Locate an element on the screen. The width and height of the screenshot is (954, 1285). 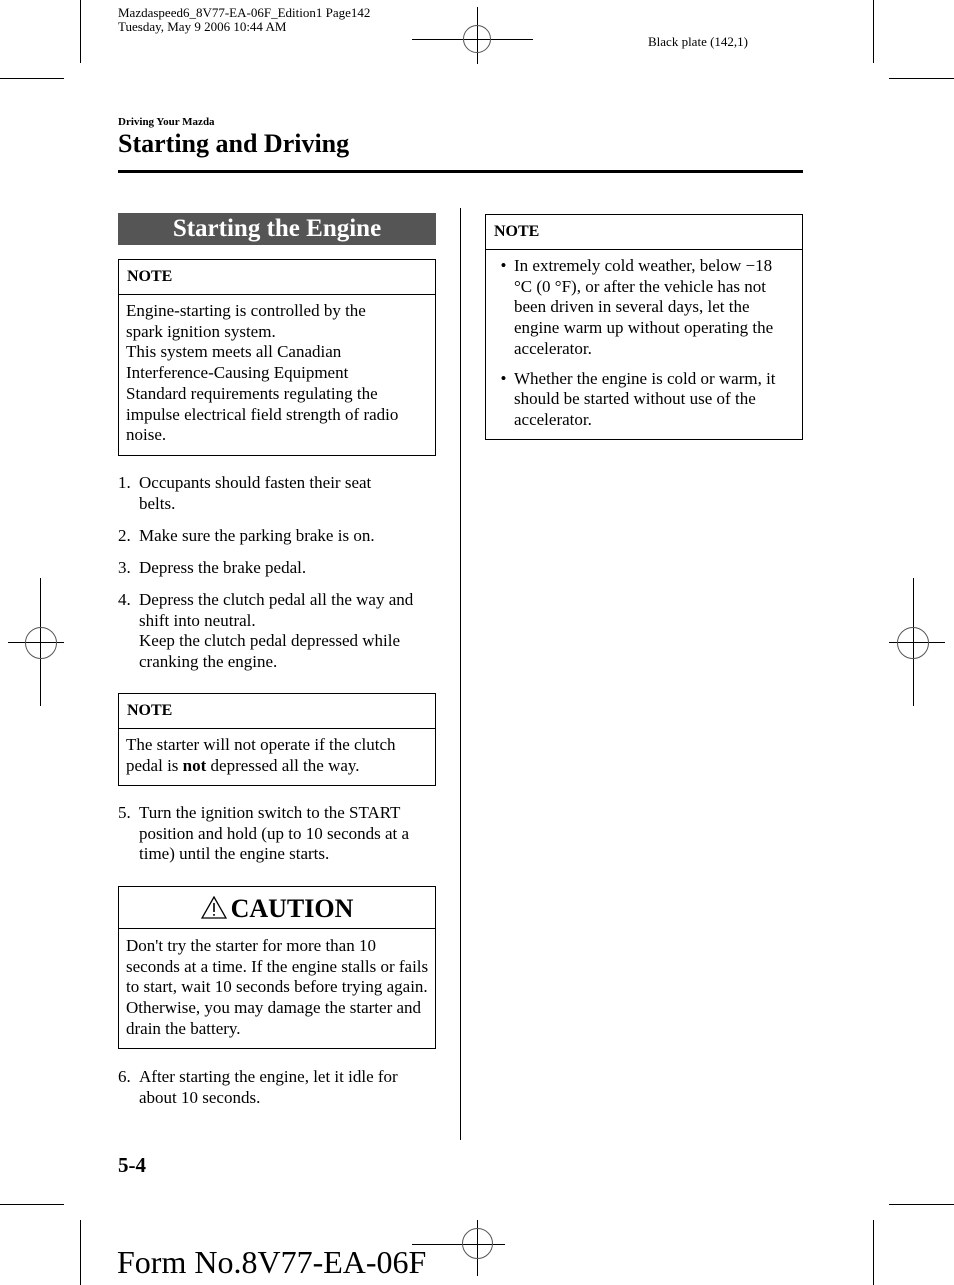
form-number: Form No.8V77-EA-06F is located at coordinates (272, 1262).